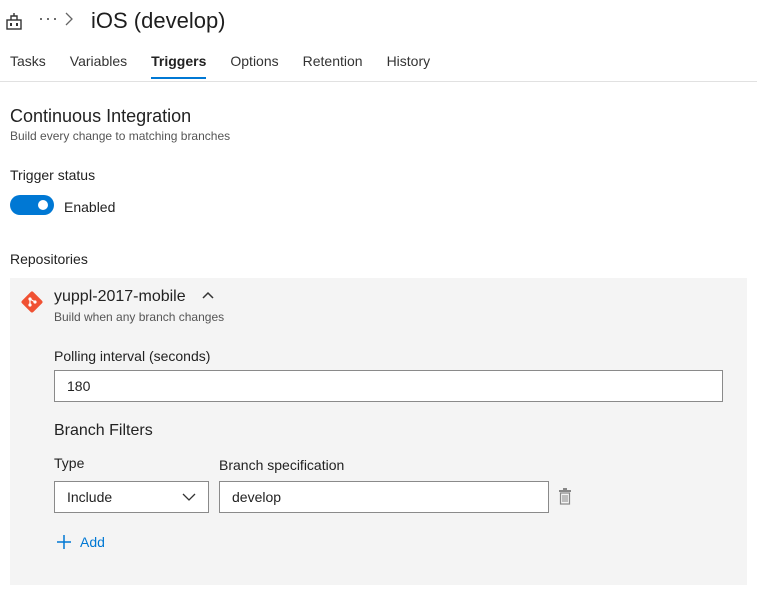  Describe the element at coordinates (43, 205) in the screenshot. I see `toggle-knob` at that location.